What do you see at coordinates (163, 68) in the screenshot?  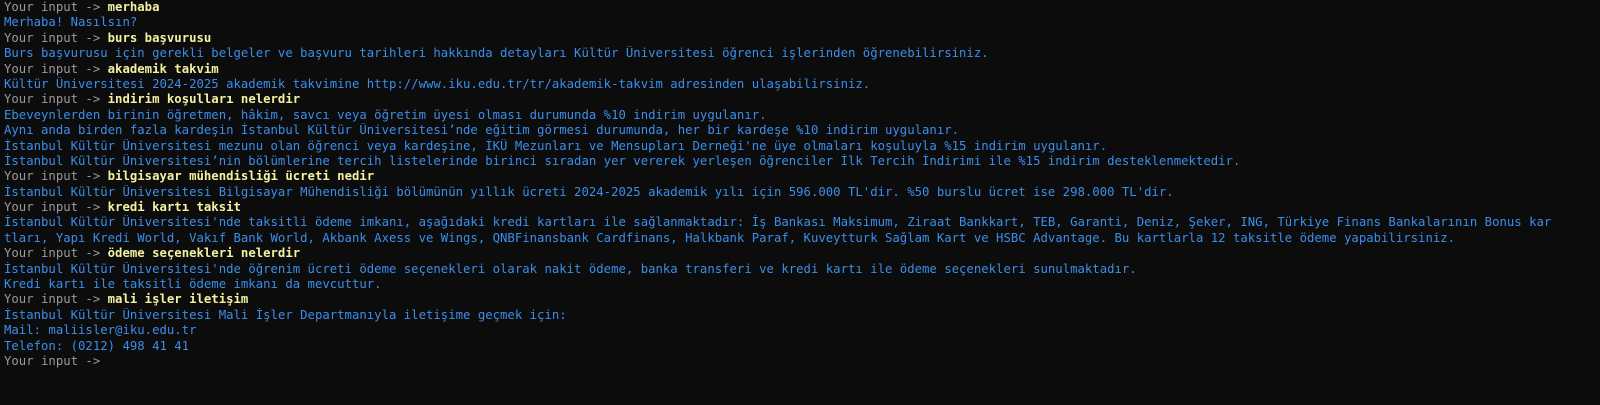 I see `user-command: akademik takvim` at bounding box center [163, 68].